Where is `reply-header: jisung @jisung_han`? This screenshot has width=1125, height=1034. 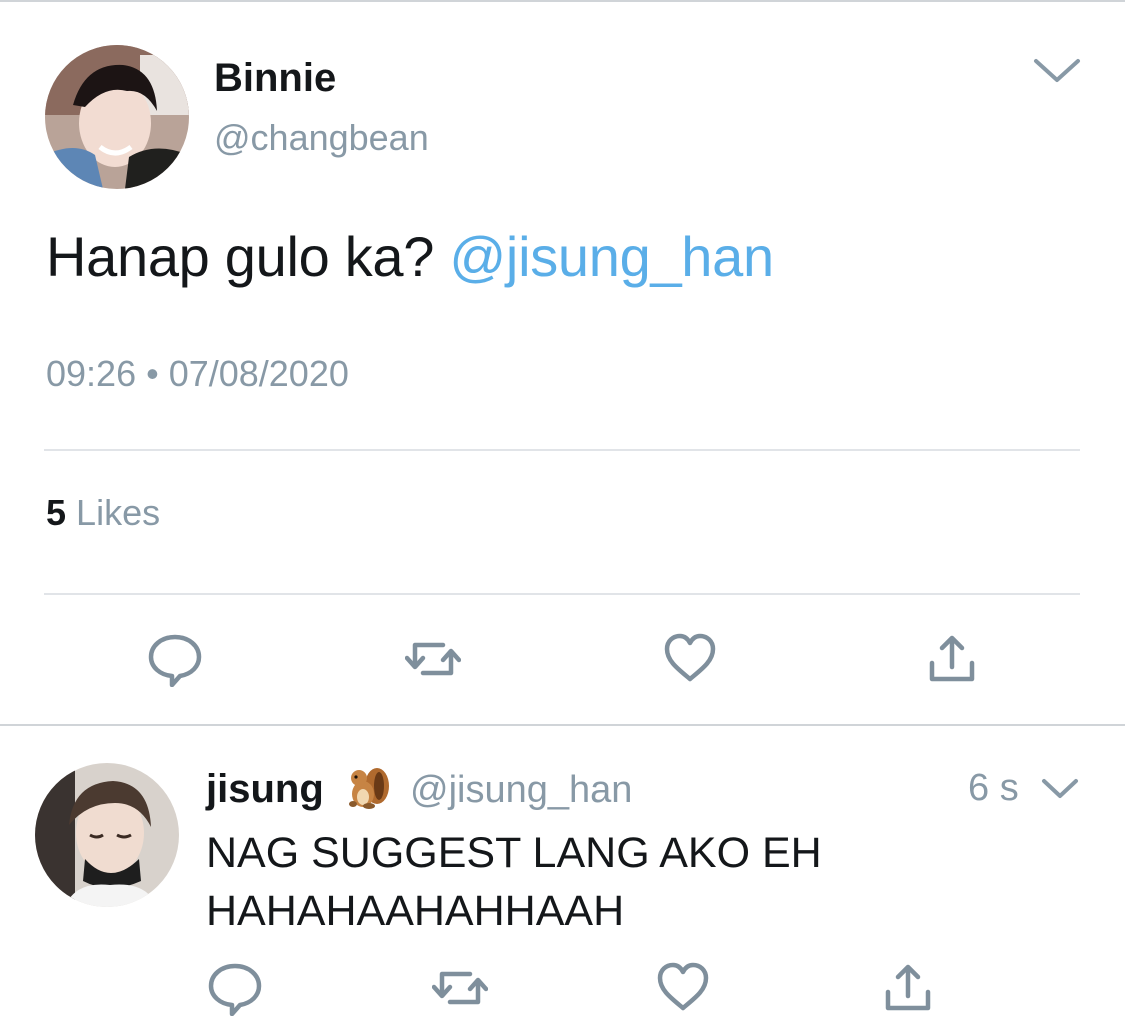
reply-header: jisung @jisung_han is located at coordinates (419, 788).